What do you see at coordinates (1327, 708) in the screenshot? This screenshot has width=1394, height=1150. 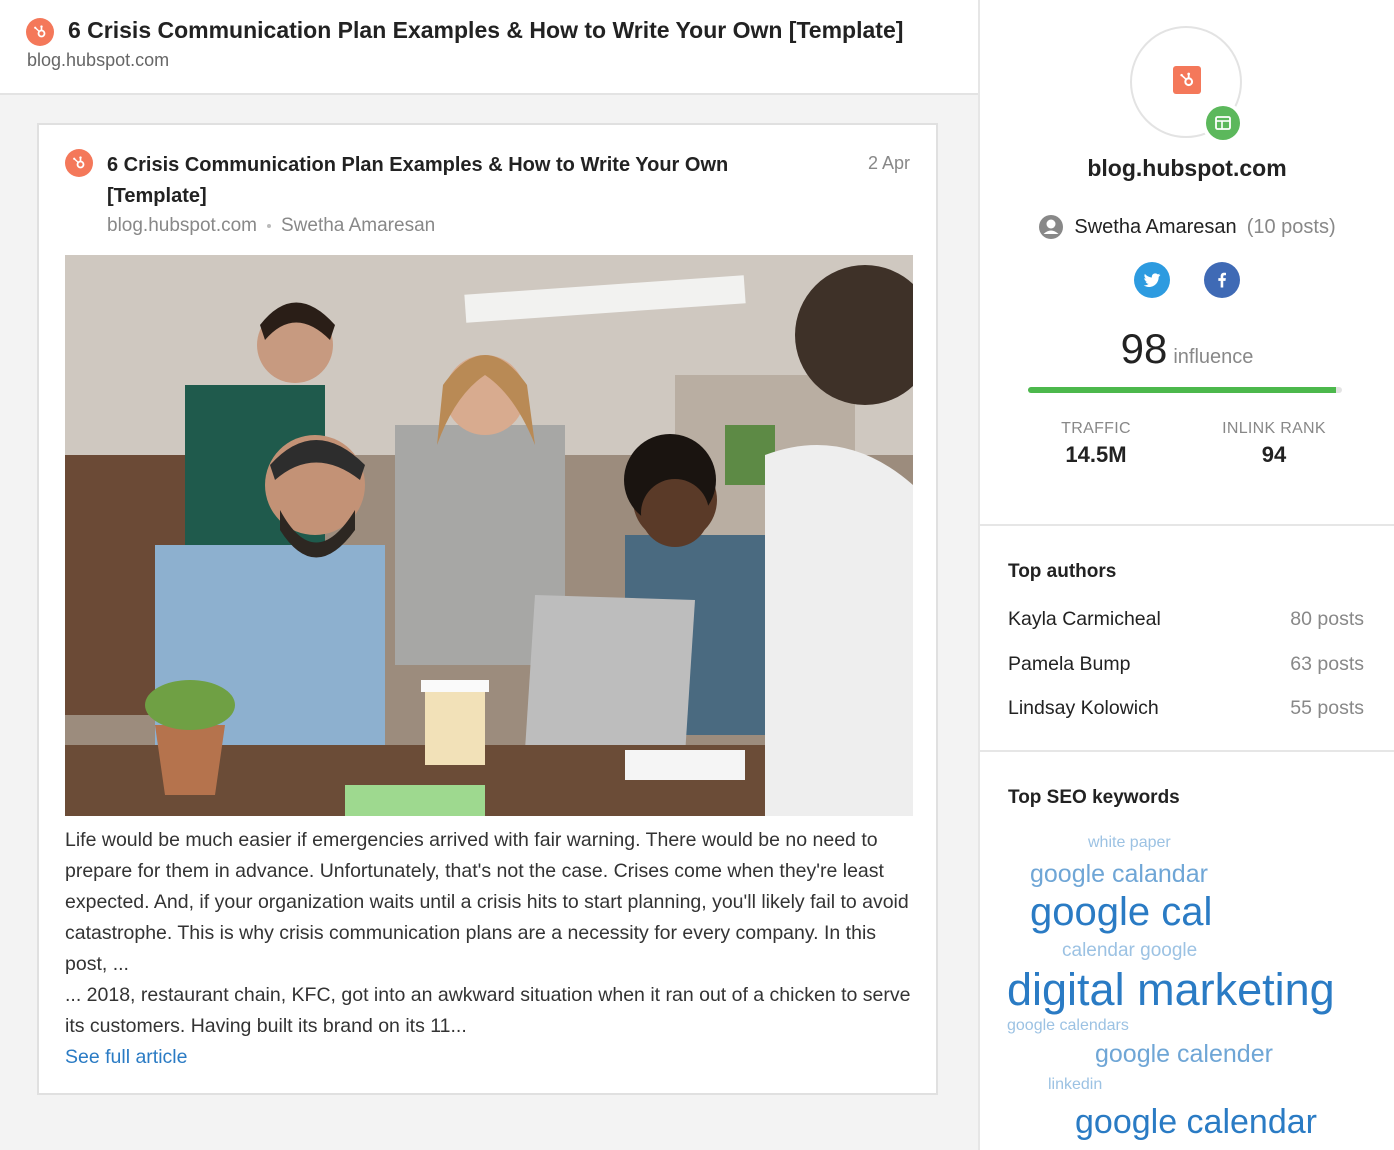 I see `top-author-posts: 55 posts` at bounding box center [1327, 708].